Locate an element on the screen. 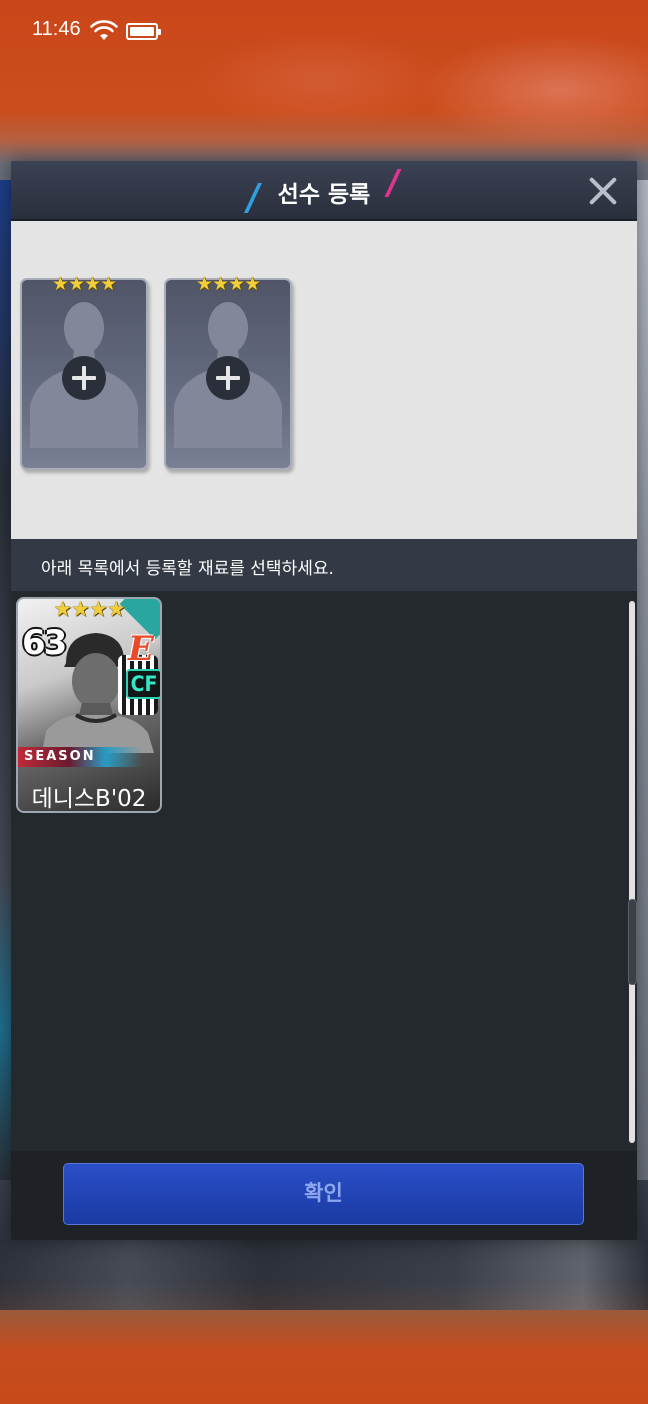 This screenshot has width=648, height=1404. dialog-footer: 확인 is located at coordinates (324, 1195).